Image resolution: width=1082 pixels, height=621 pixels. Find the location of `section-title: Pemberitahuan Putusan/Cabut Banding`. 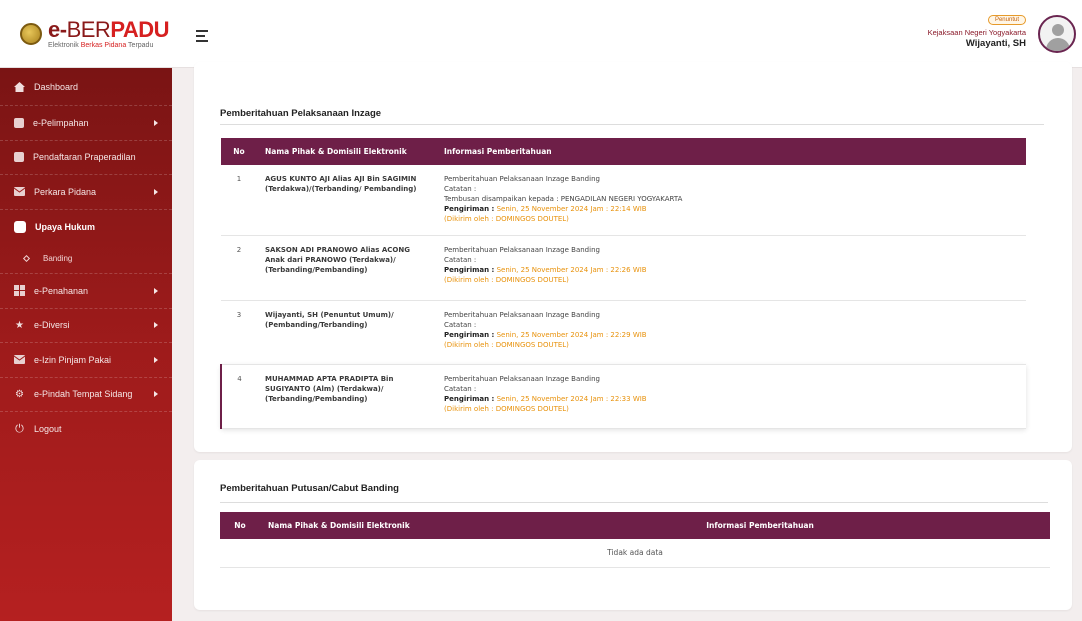

section-title: Pemberitahuan Putusan/Cabut Banding is located at coordinates (309, 488).